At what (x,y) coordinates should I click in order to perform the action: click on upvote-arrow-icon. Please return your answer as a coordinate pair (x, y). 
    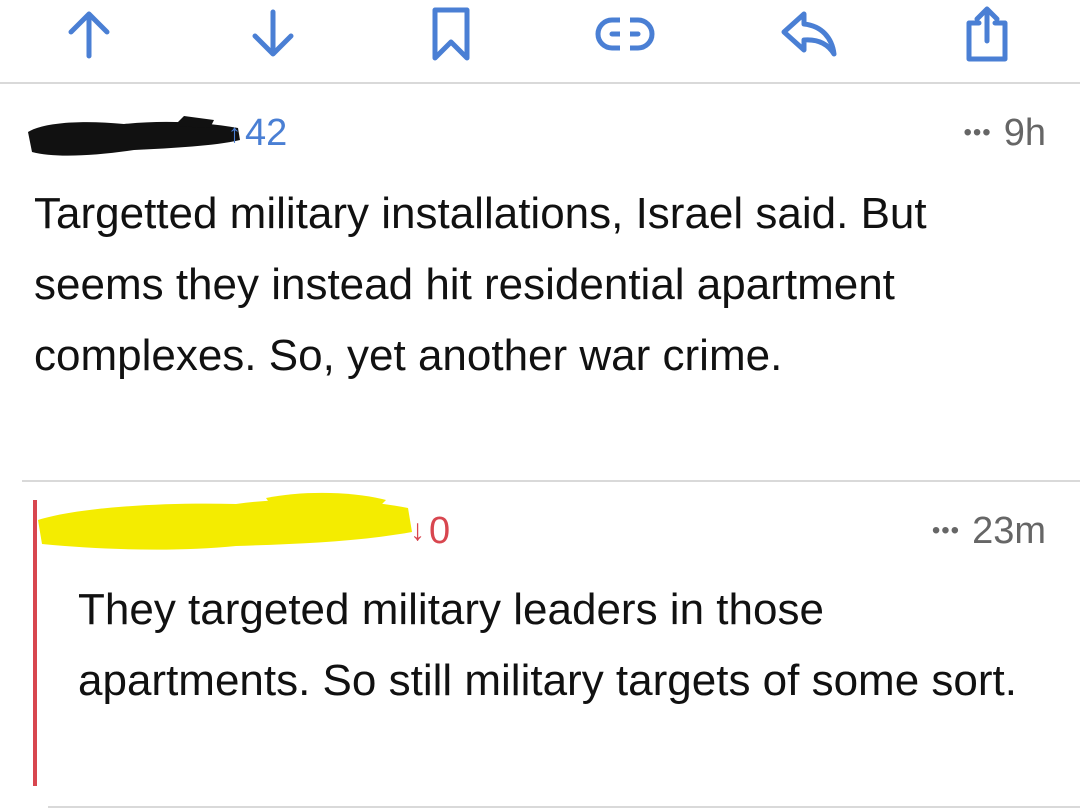
    Looking at the image, I should click on (89, 35).